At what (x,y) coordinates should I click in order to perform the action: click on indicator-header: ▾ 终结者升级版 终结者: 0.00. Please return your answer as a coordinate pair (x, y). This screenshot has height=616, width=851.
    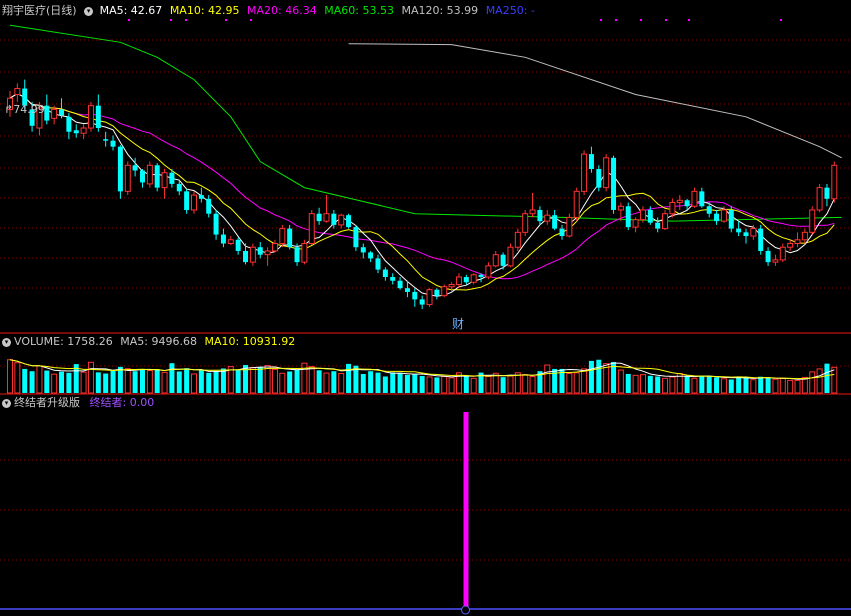
    Looking at the image, I should click on (78, 402).